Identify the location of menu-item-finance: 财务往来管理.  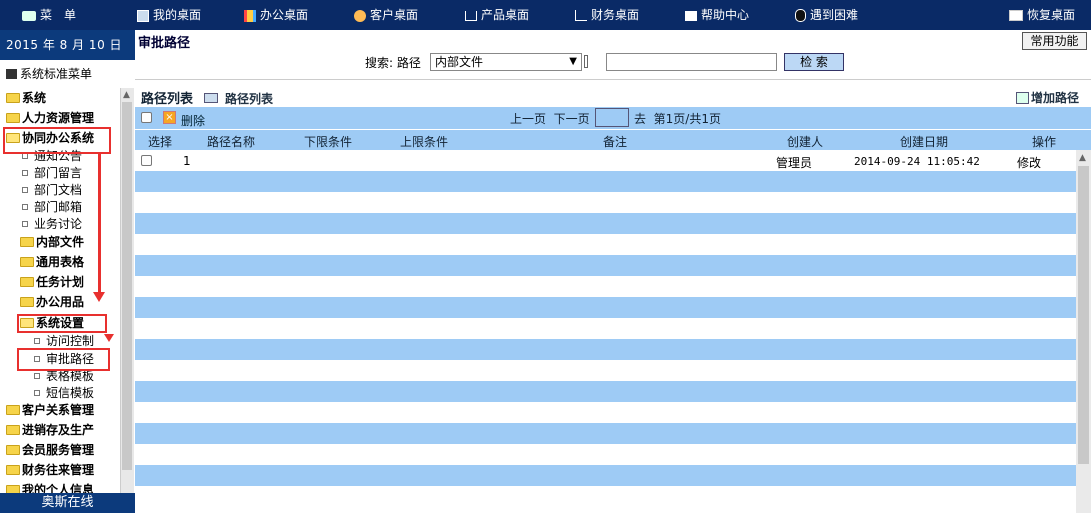
(60, 470).